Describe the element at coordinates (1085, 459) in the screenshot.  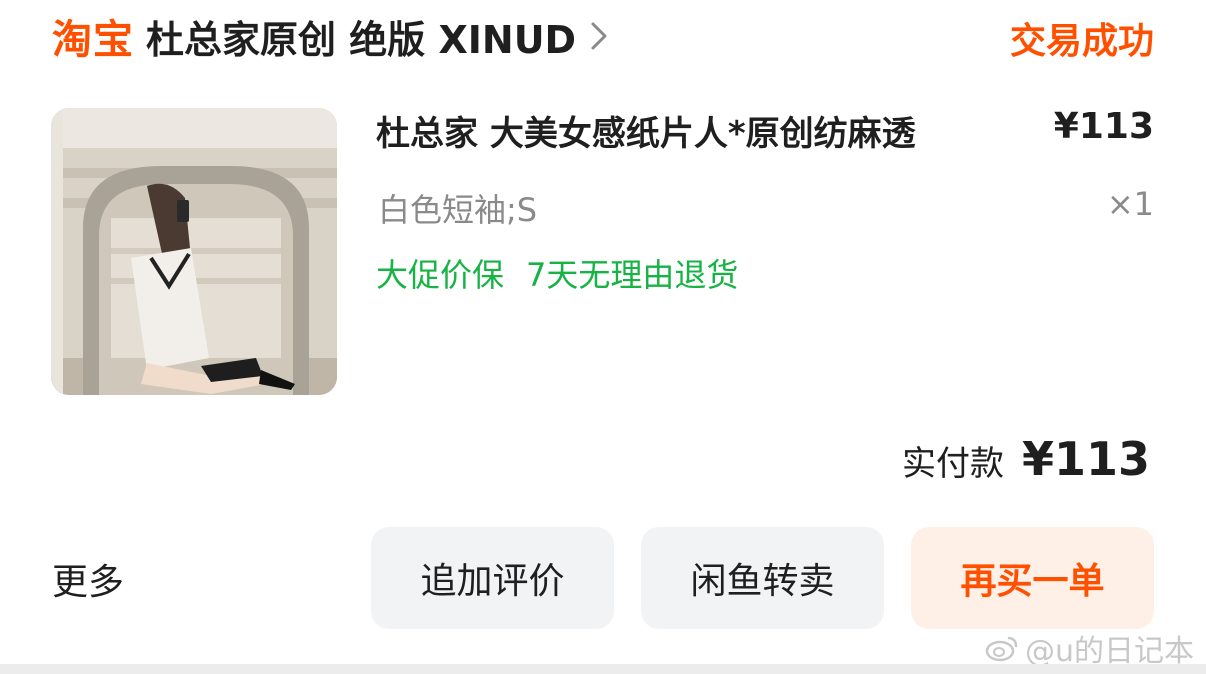
I see `paid-amount: ¥113` at that location.